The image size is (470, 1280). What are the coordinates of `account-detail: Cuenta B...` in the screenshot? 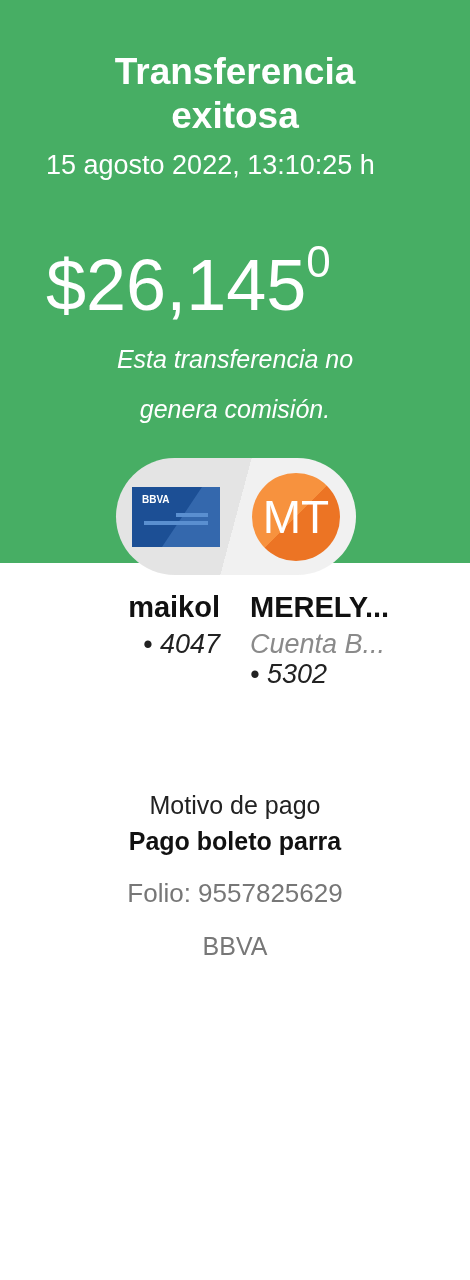 It's located at (318, 644).